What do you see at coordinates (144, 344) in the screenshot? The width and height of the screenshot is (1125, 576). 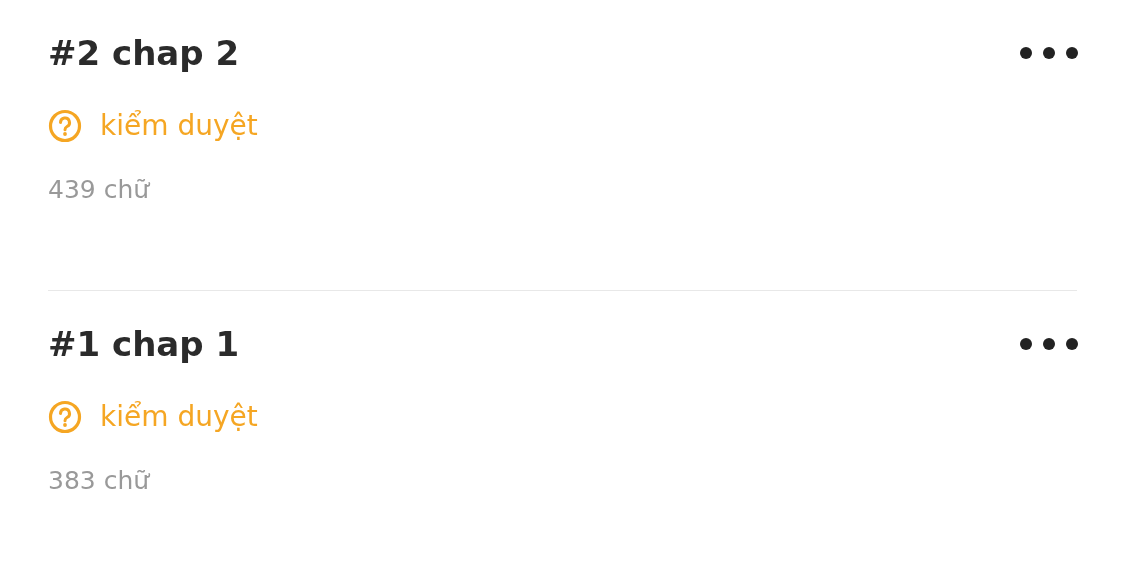 I see `chapter-title: #1 chap 1` at bounding box center [144, 344].